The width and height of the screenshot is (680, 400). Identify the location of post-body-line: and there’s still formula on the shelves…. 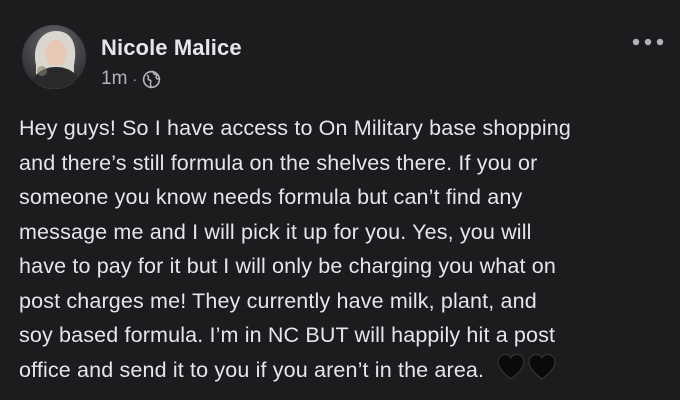
(278, 162).